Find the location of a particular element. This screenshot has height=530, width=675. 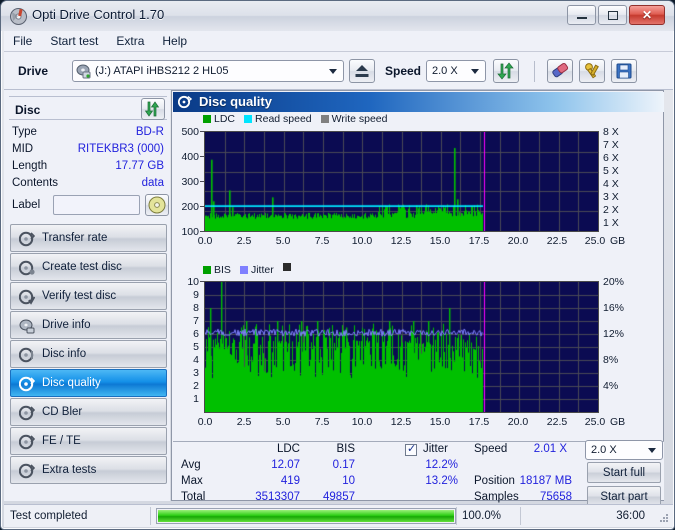

jitter-checkbox is located at coordinates (411, 449).